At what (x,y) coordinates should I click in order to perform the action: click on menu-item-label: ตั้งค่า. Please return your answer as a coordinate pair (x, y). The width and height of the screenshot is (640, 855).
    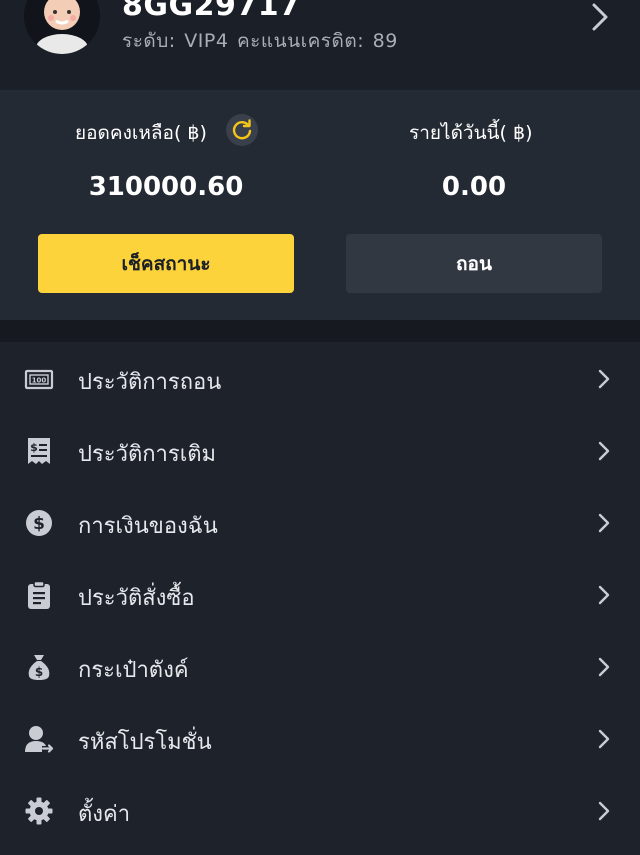
    Looking at the image, I should click on (104, 814).